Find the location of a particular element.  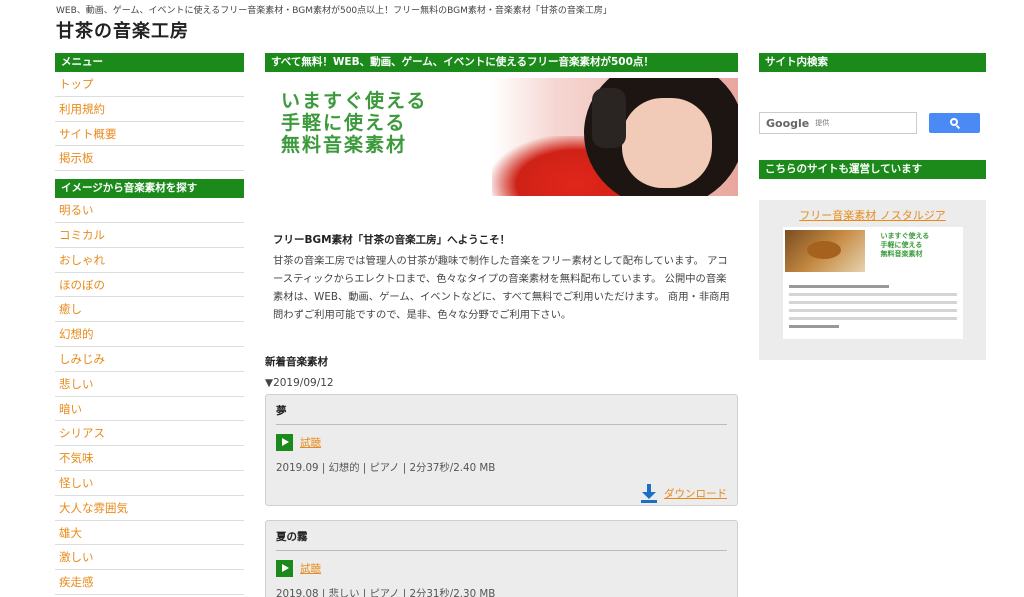

image-item: 不気味 is located at coordinates (149, 458).